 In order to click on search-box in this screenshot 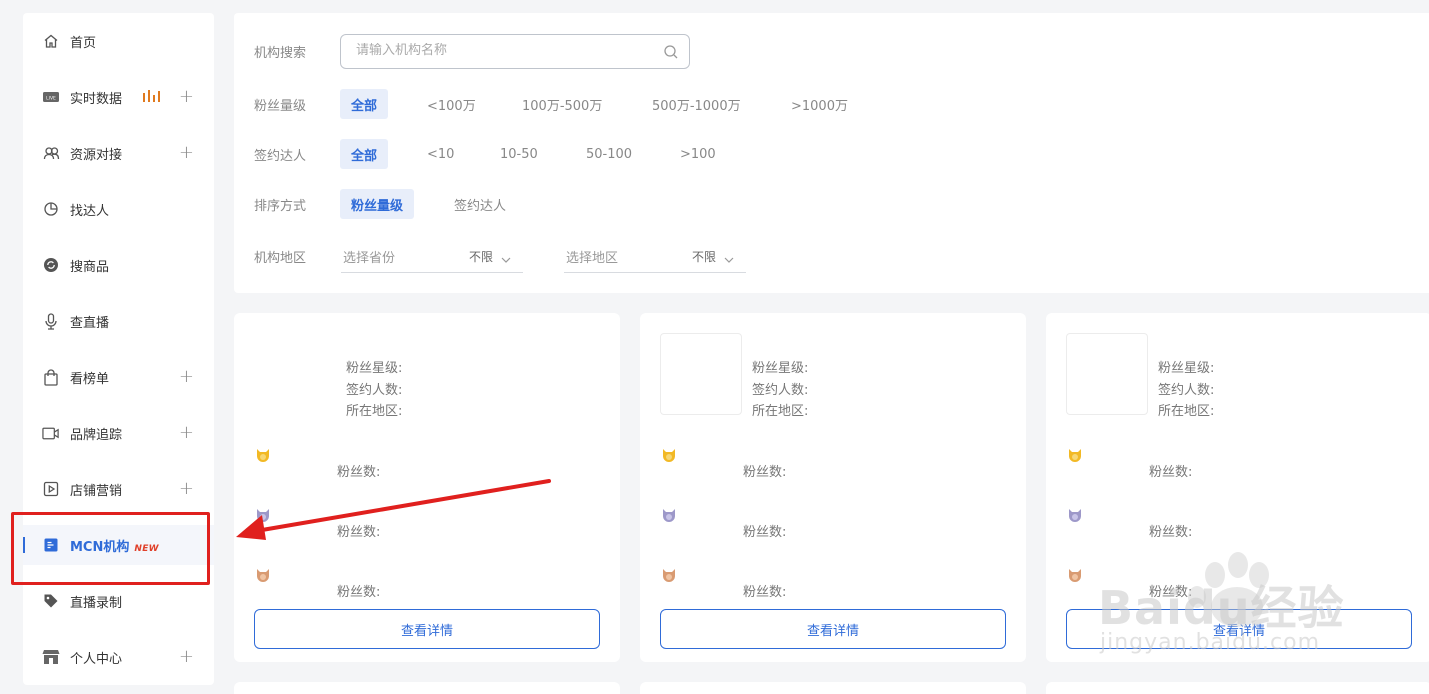, I will do `click(515, 51)`.